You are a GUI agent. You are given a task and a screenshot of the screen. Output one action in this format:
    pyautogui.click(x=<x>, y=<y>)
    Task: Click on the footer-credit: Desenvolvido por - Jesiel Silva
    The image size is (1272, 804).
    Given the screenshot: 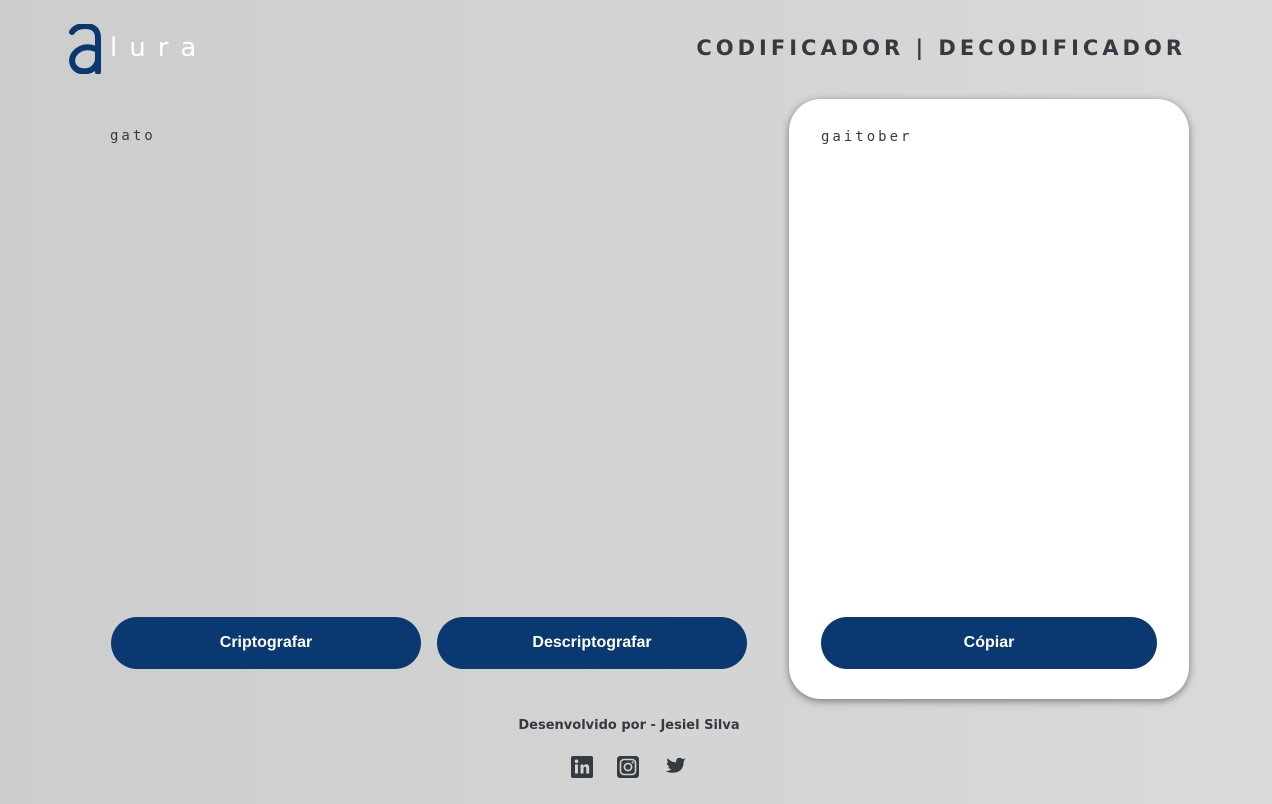 What is the action you would take?
    pyautogui.click(x=629, y=725)
    